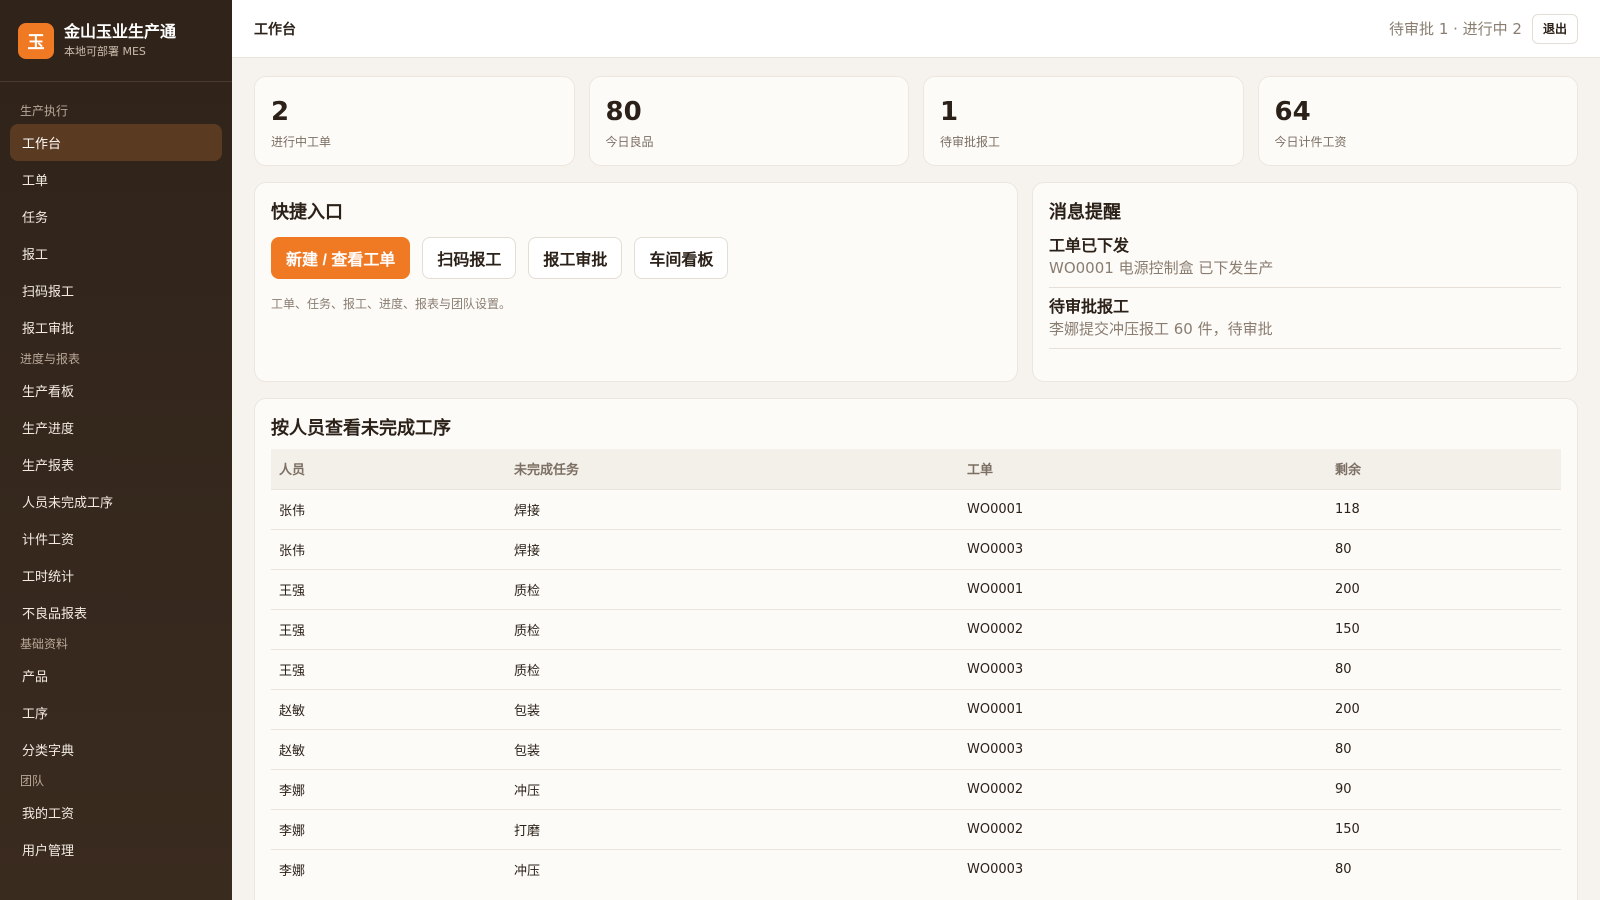  Describe the element at coordinates (116, 812) in the screenshot. I see `sidebar-item: 我的工资` at that location.